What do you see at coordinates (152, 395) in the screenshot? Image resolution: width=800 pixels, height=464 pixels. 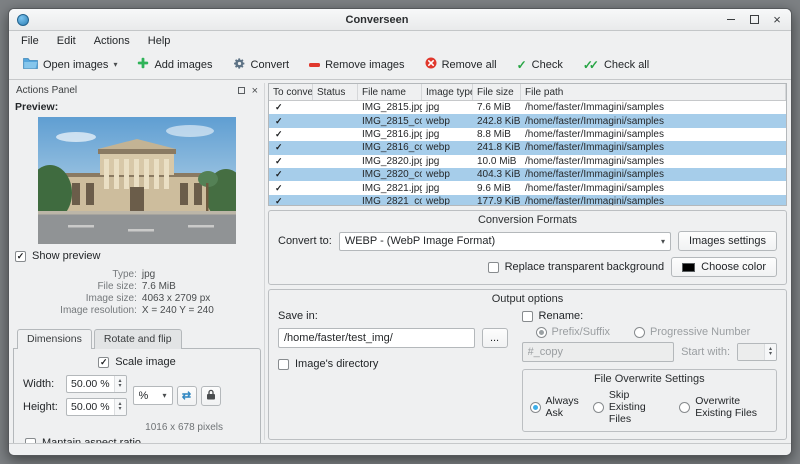 I see `unit-select: % ▾` at bounding box center [152, 395].